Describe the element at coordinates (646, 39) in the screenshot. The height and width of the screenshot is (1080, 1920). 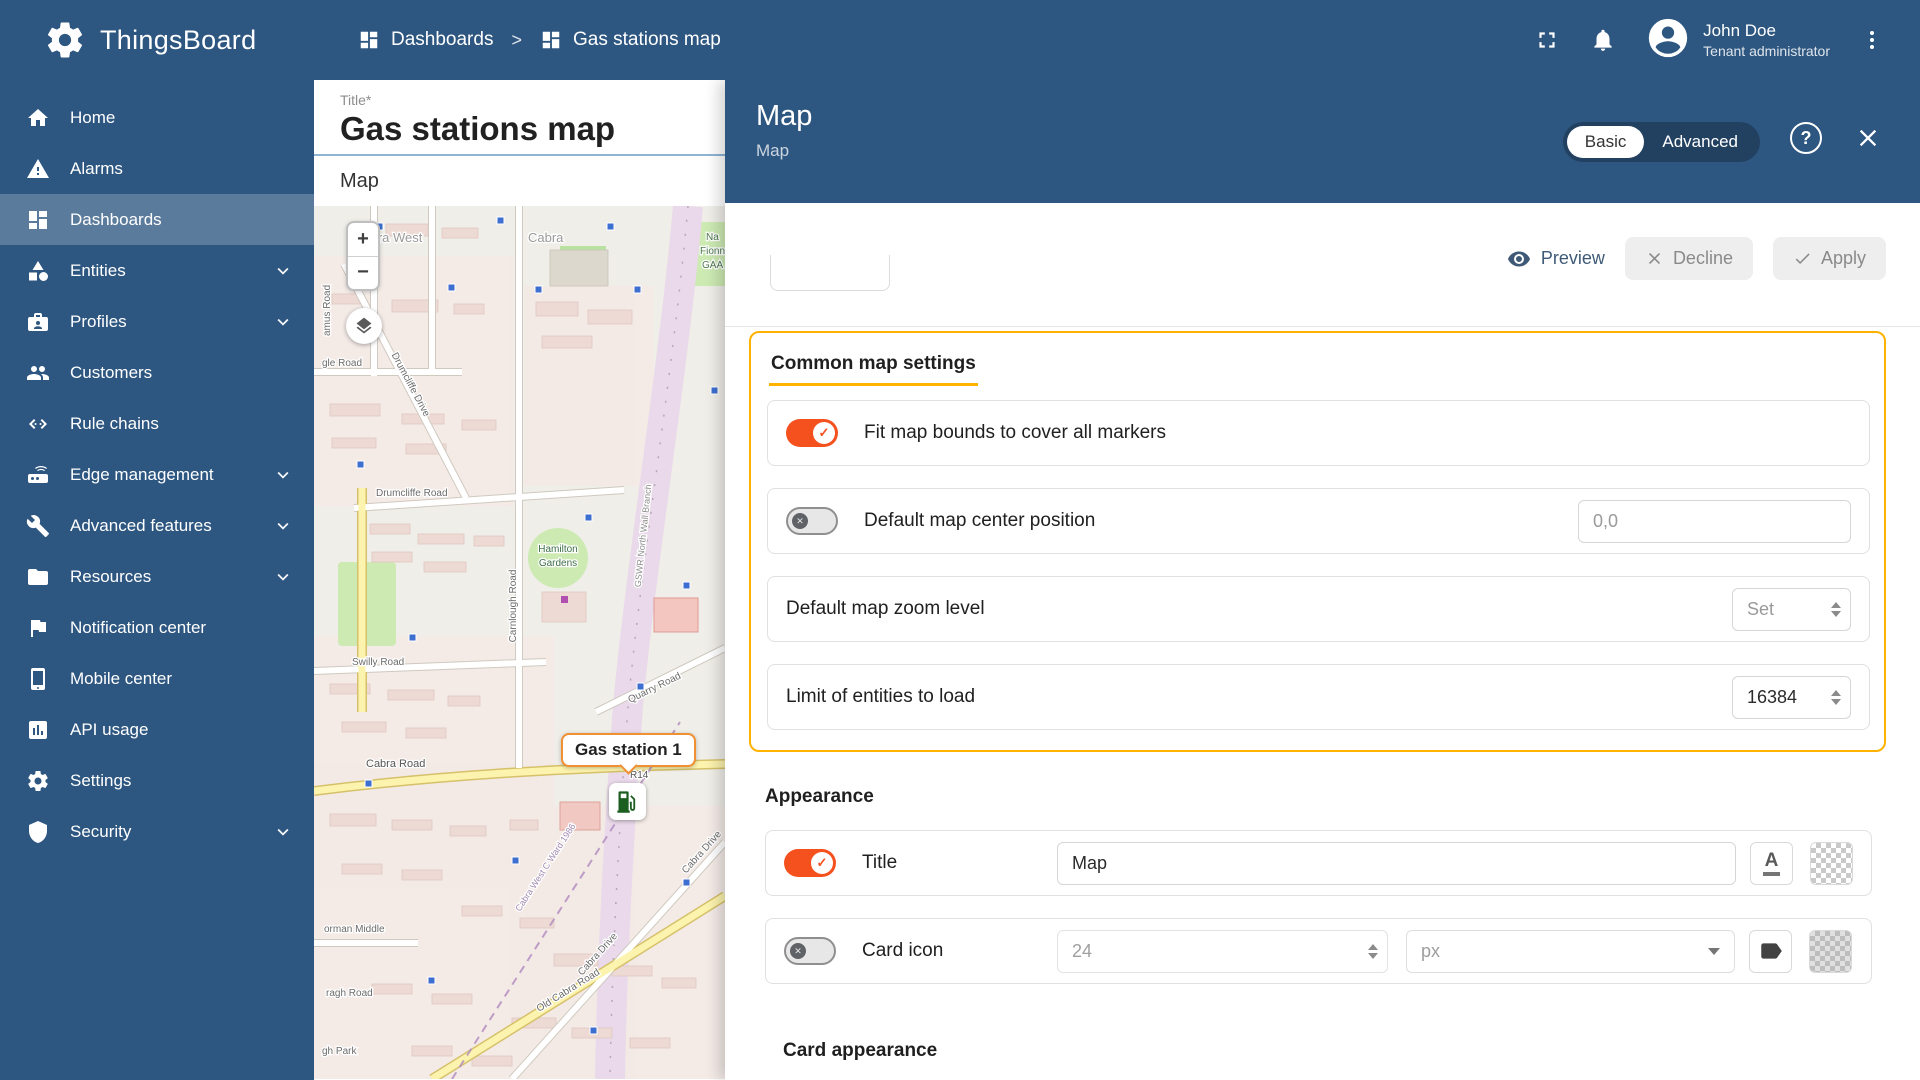
I see `breadcrumb-label: Gas stations map` at that location.